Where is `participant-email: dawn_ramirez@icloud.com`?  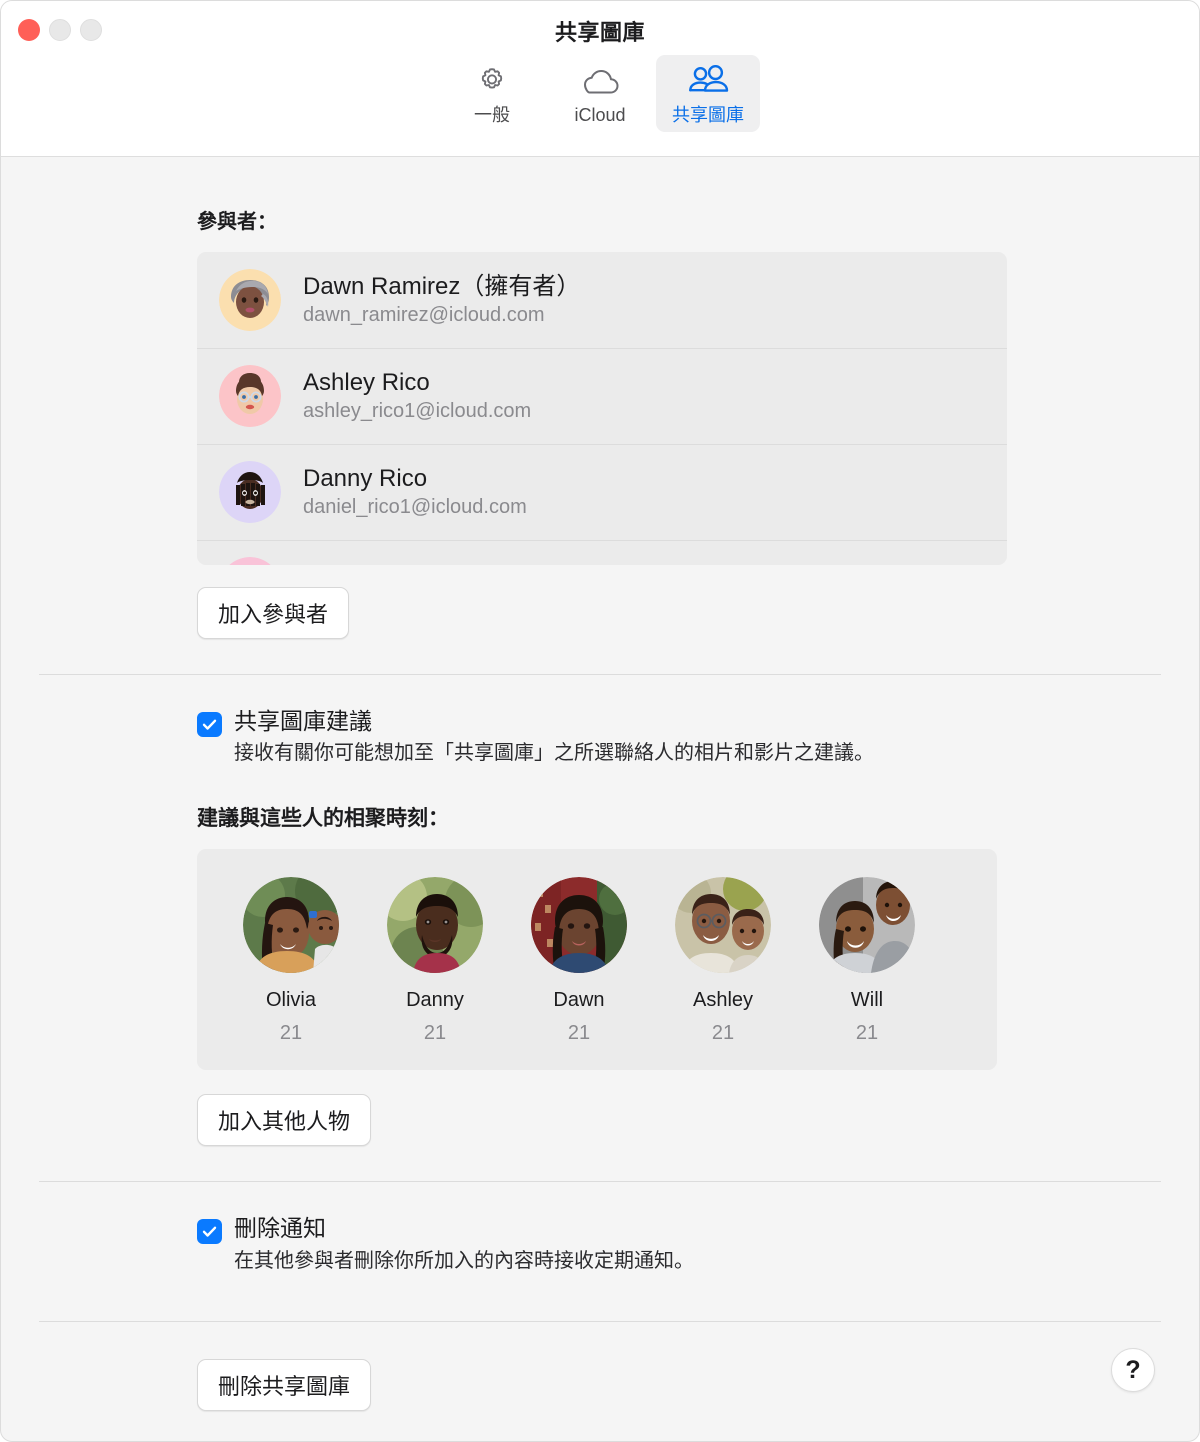
participant-email: dawn_ramirez@icloud.com is located at coordinates (424, 314).